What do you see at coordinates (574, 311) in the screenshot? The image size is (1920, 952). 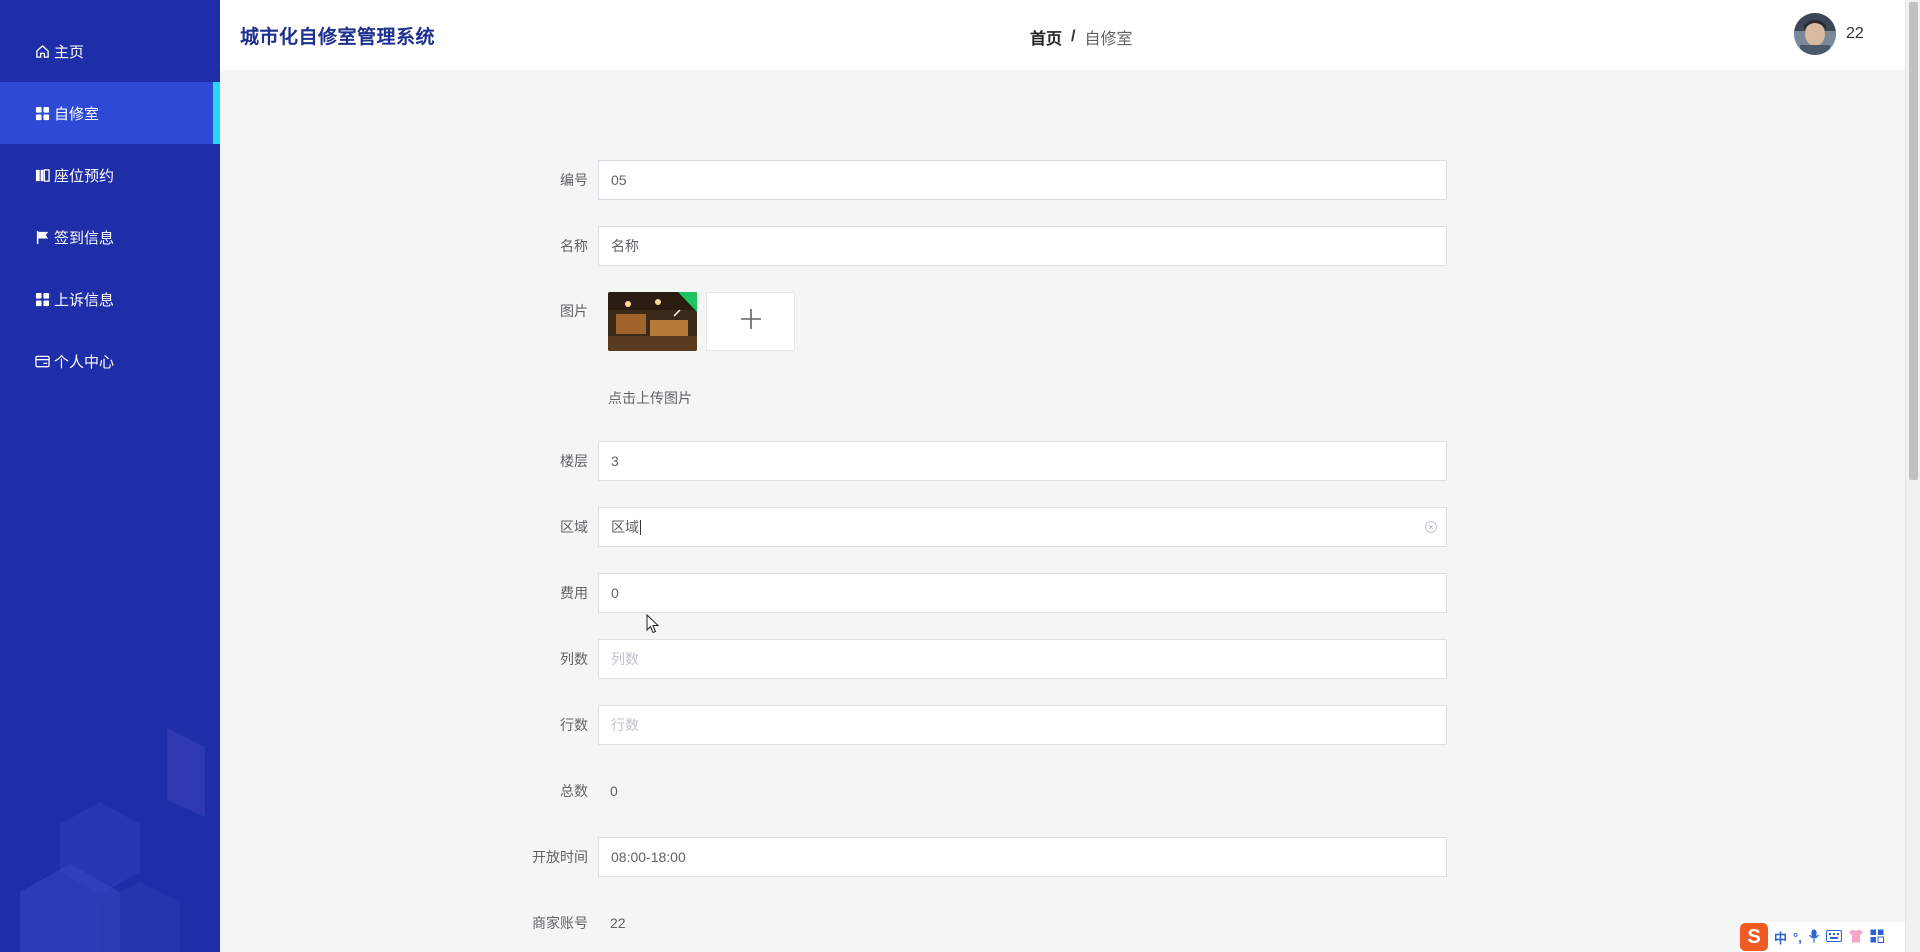 I see `image-label: 图片` at bounding box center [574, 311].